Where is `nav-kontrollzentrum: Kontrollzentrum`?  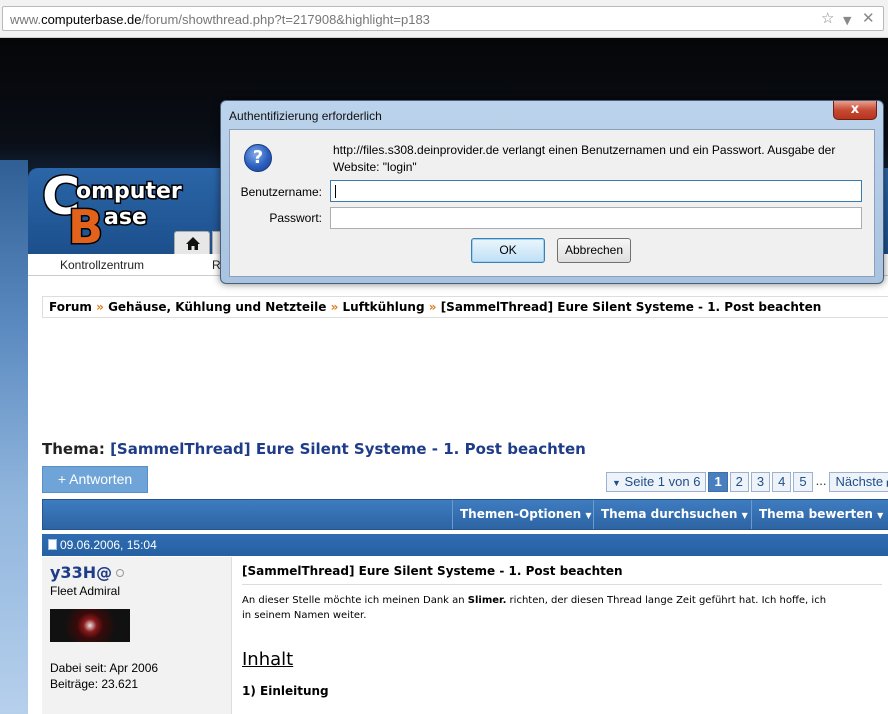
nav-kontrollzentrum: Kontrollzentrum is located at coordinates (102, 265).